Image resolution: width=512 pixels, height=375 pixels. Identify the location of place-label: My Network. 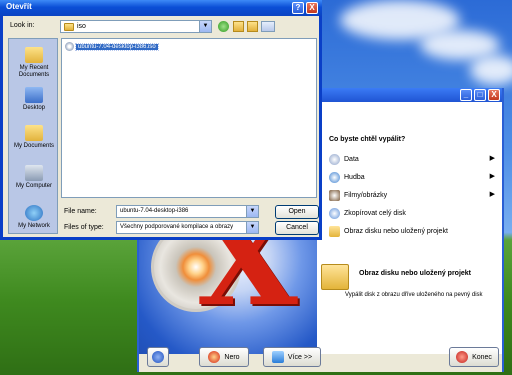
(34, 226).